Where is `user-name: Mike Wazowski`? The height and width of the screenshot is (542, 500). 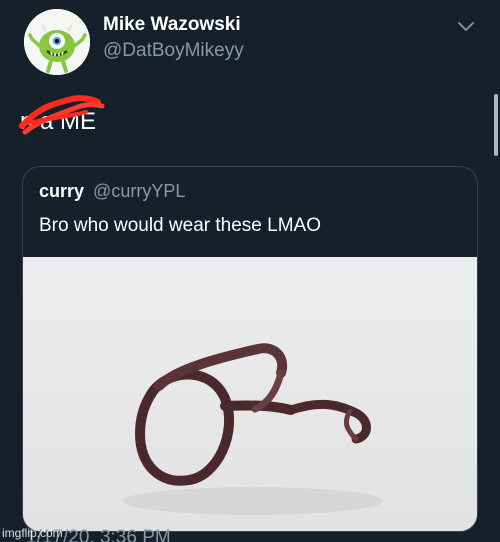
user-name: Mike Wazowski is located at coordinates (172, 25).